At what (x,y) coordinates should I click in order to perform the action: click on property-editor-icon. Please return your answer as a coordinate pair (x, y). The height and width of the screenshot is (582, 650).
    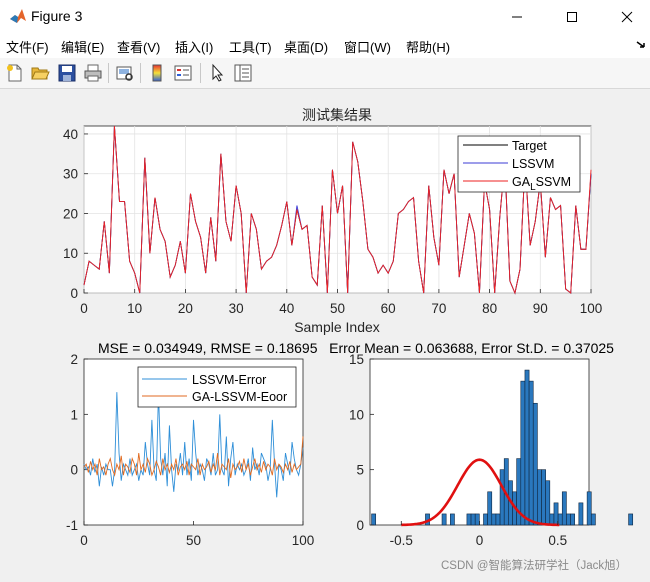
    Looking at the image, I should click on (243, 73).